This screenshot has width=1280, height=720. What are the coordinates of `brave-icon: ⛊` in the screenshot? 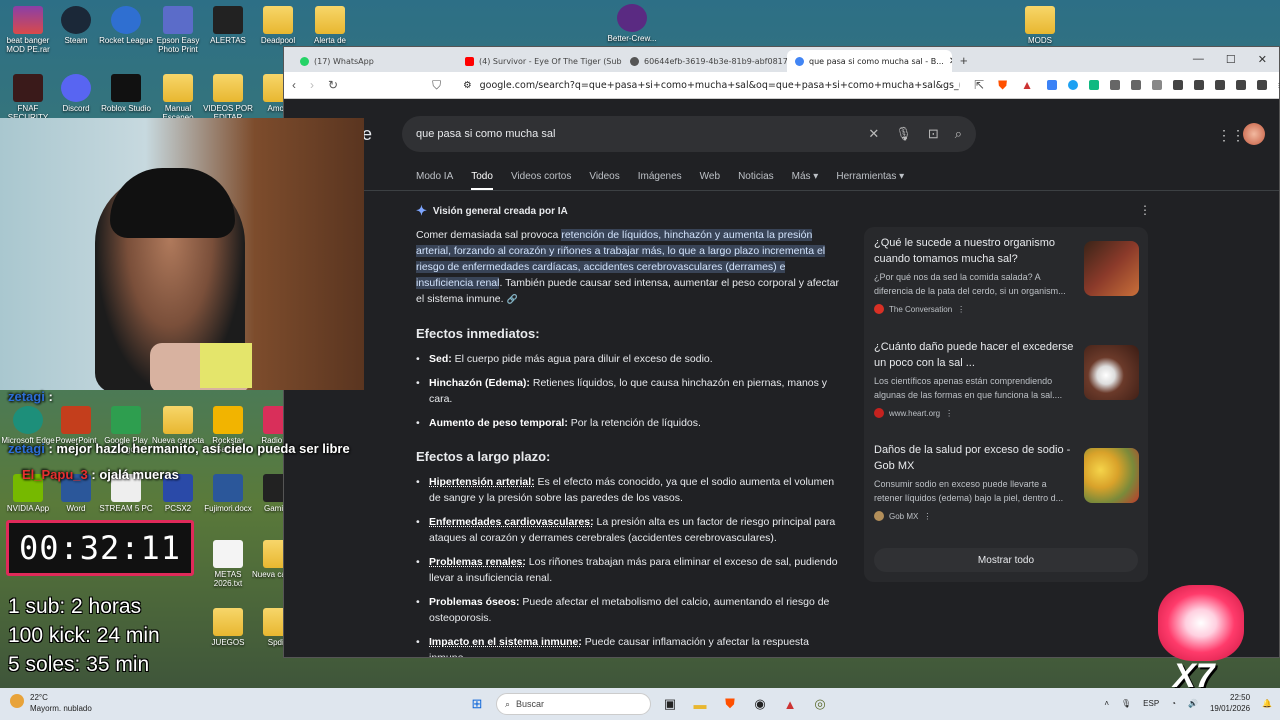 It's located at (730, 704).